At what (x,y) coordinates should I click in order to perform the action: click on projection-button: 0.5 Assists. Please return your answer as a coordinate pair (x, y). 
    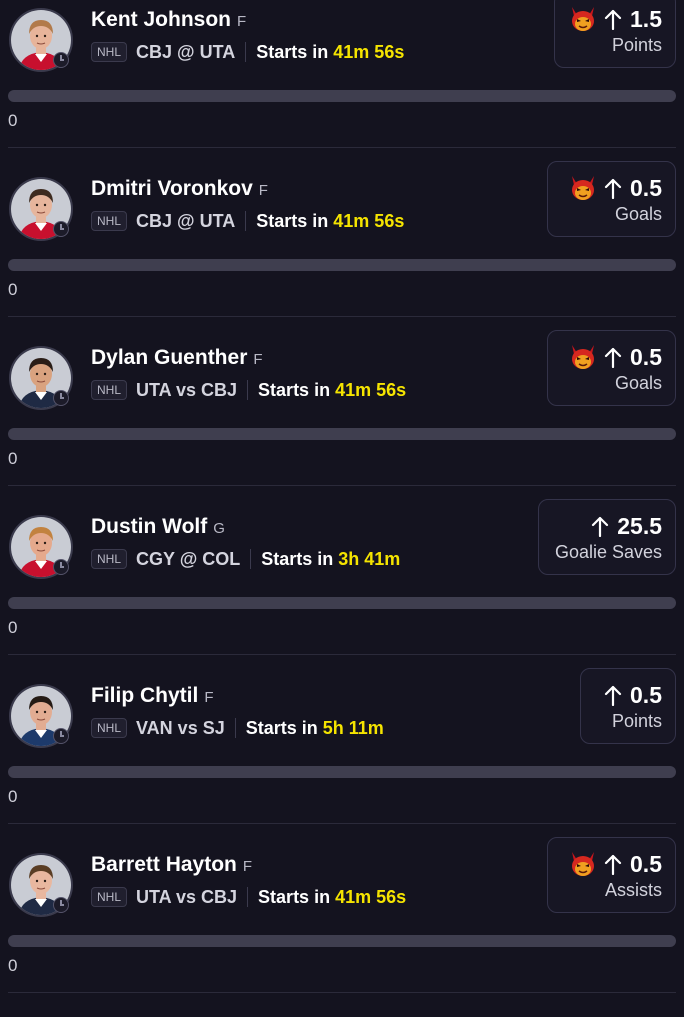
    Looking at the image, I should click on (611, 875).